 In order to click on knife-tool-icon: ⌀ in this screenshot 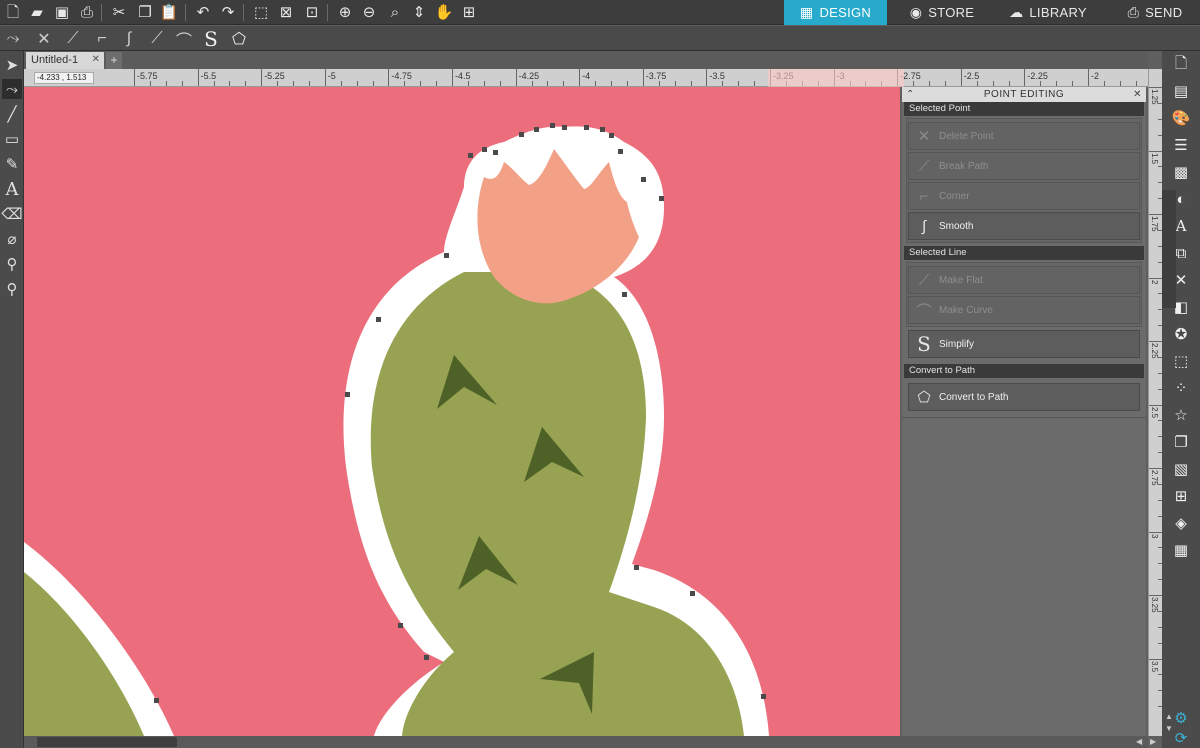, I will do `click(12, 239)`.